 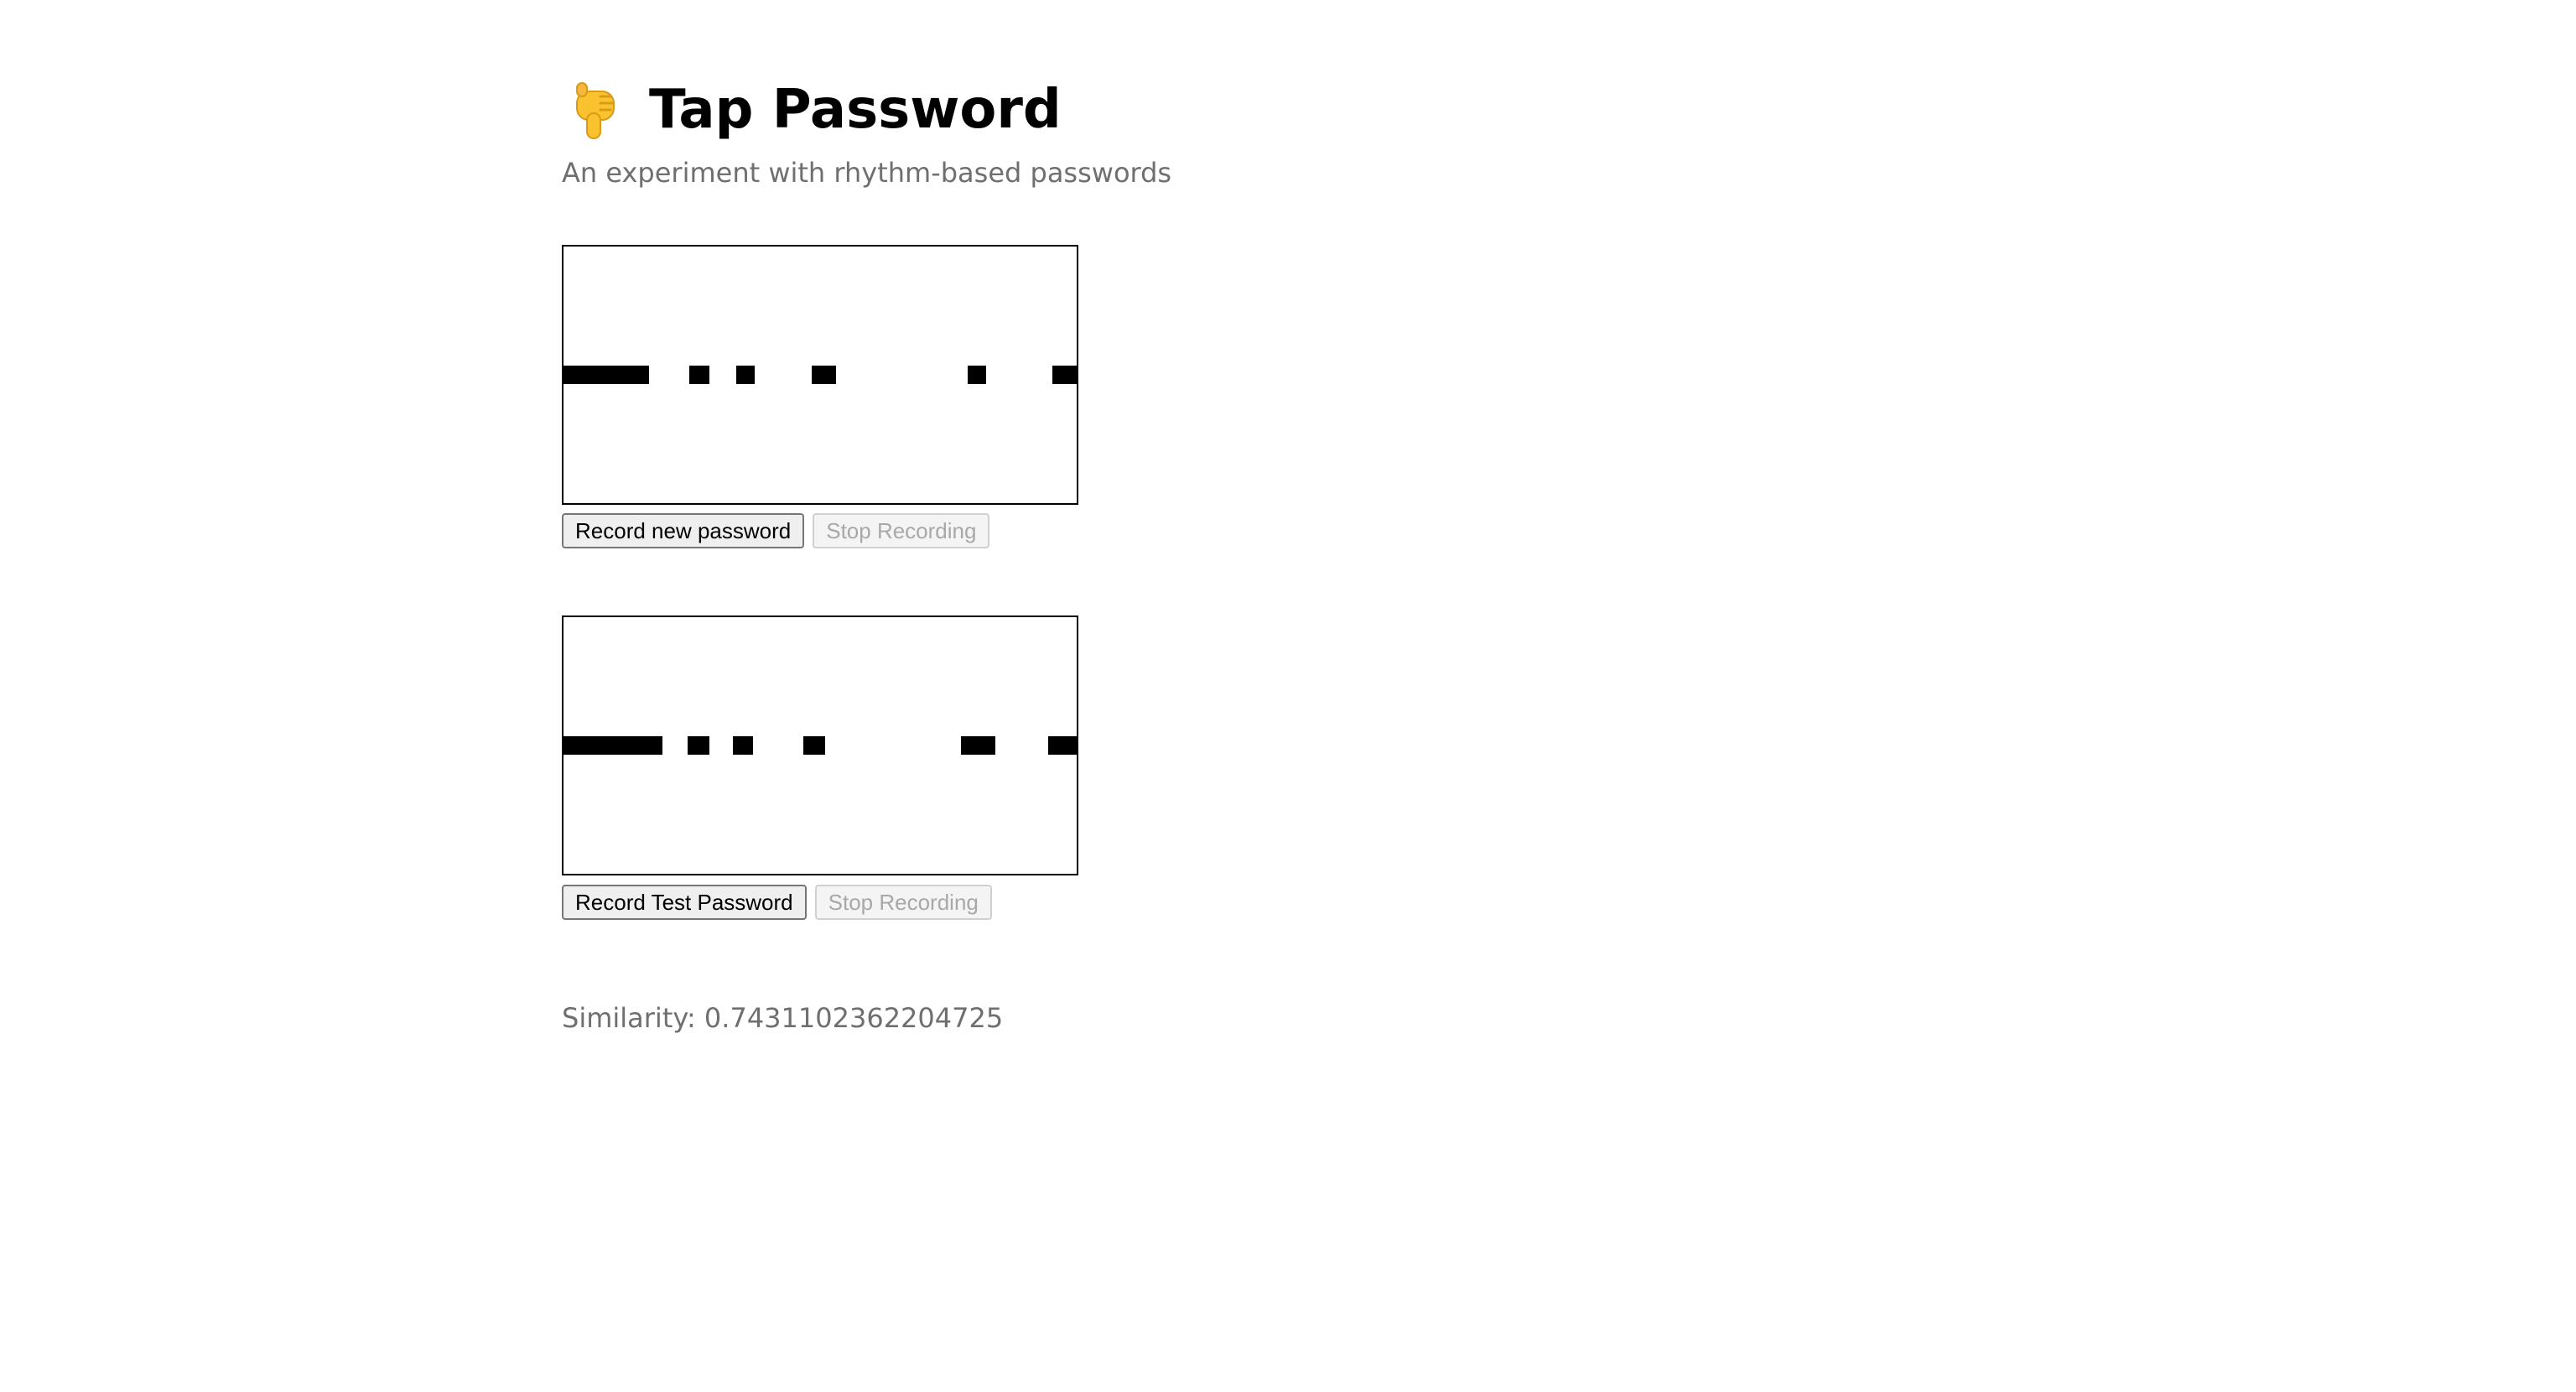 What do you see at coordinates (783, 1018) in the screenshot?
I see `similarity-result: Similarity: 0.7431102362204725` at bounding box center [783, 1018].